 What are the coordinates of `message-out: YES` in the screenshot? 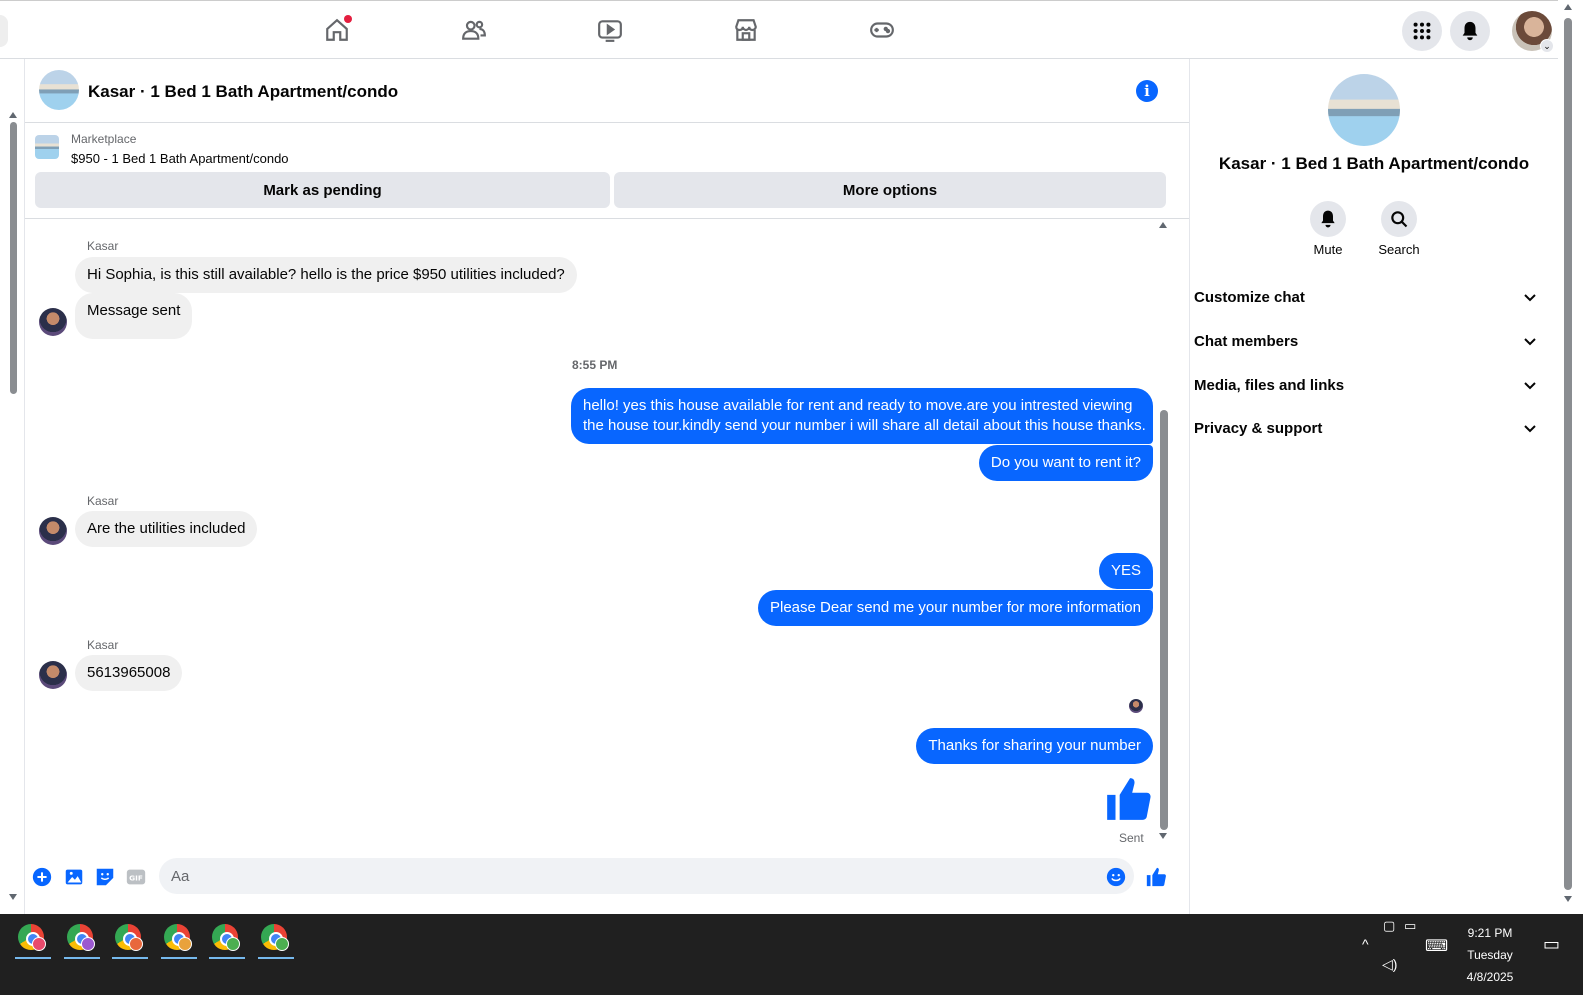 It's located at (1125, 571).